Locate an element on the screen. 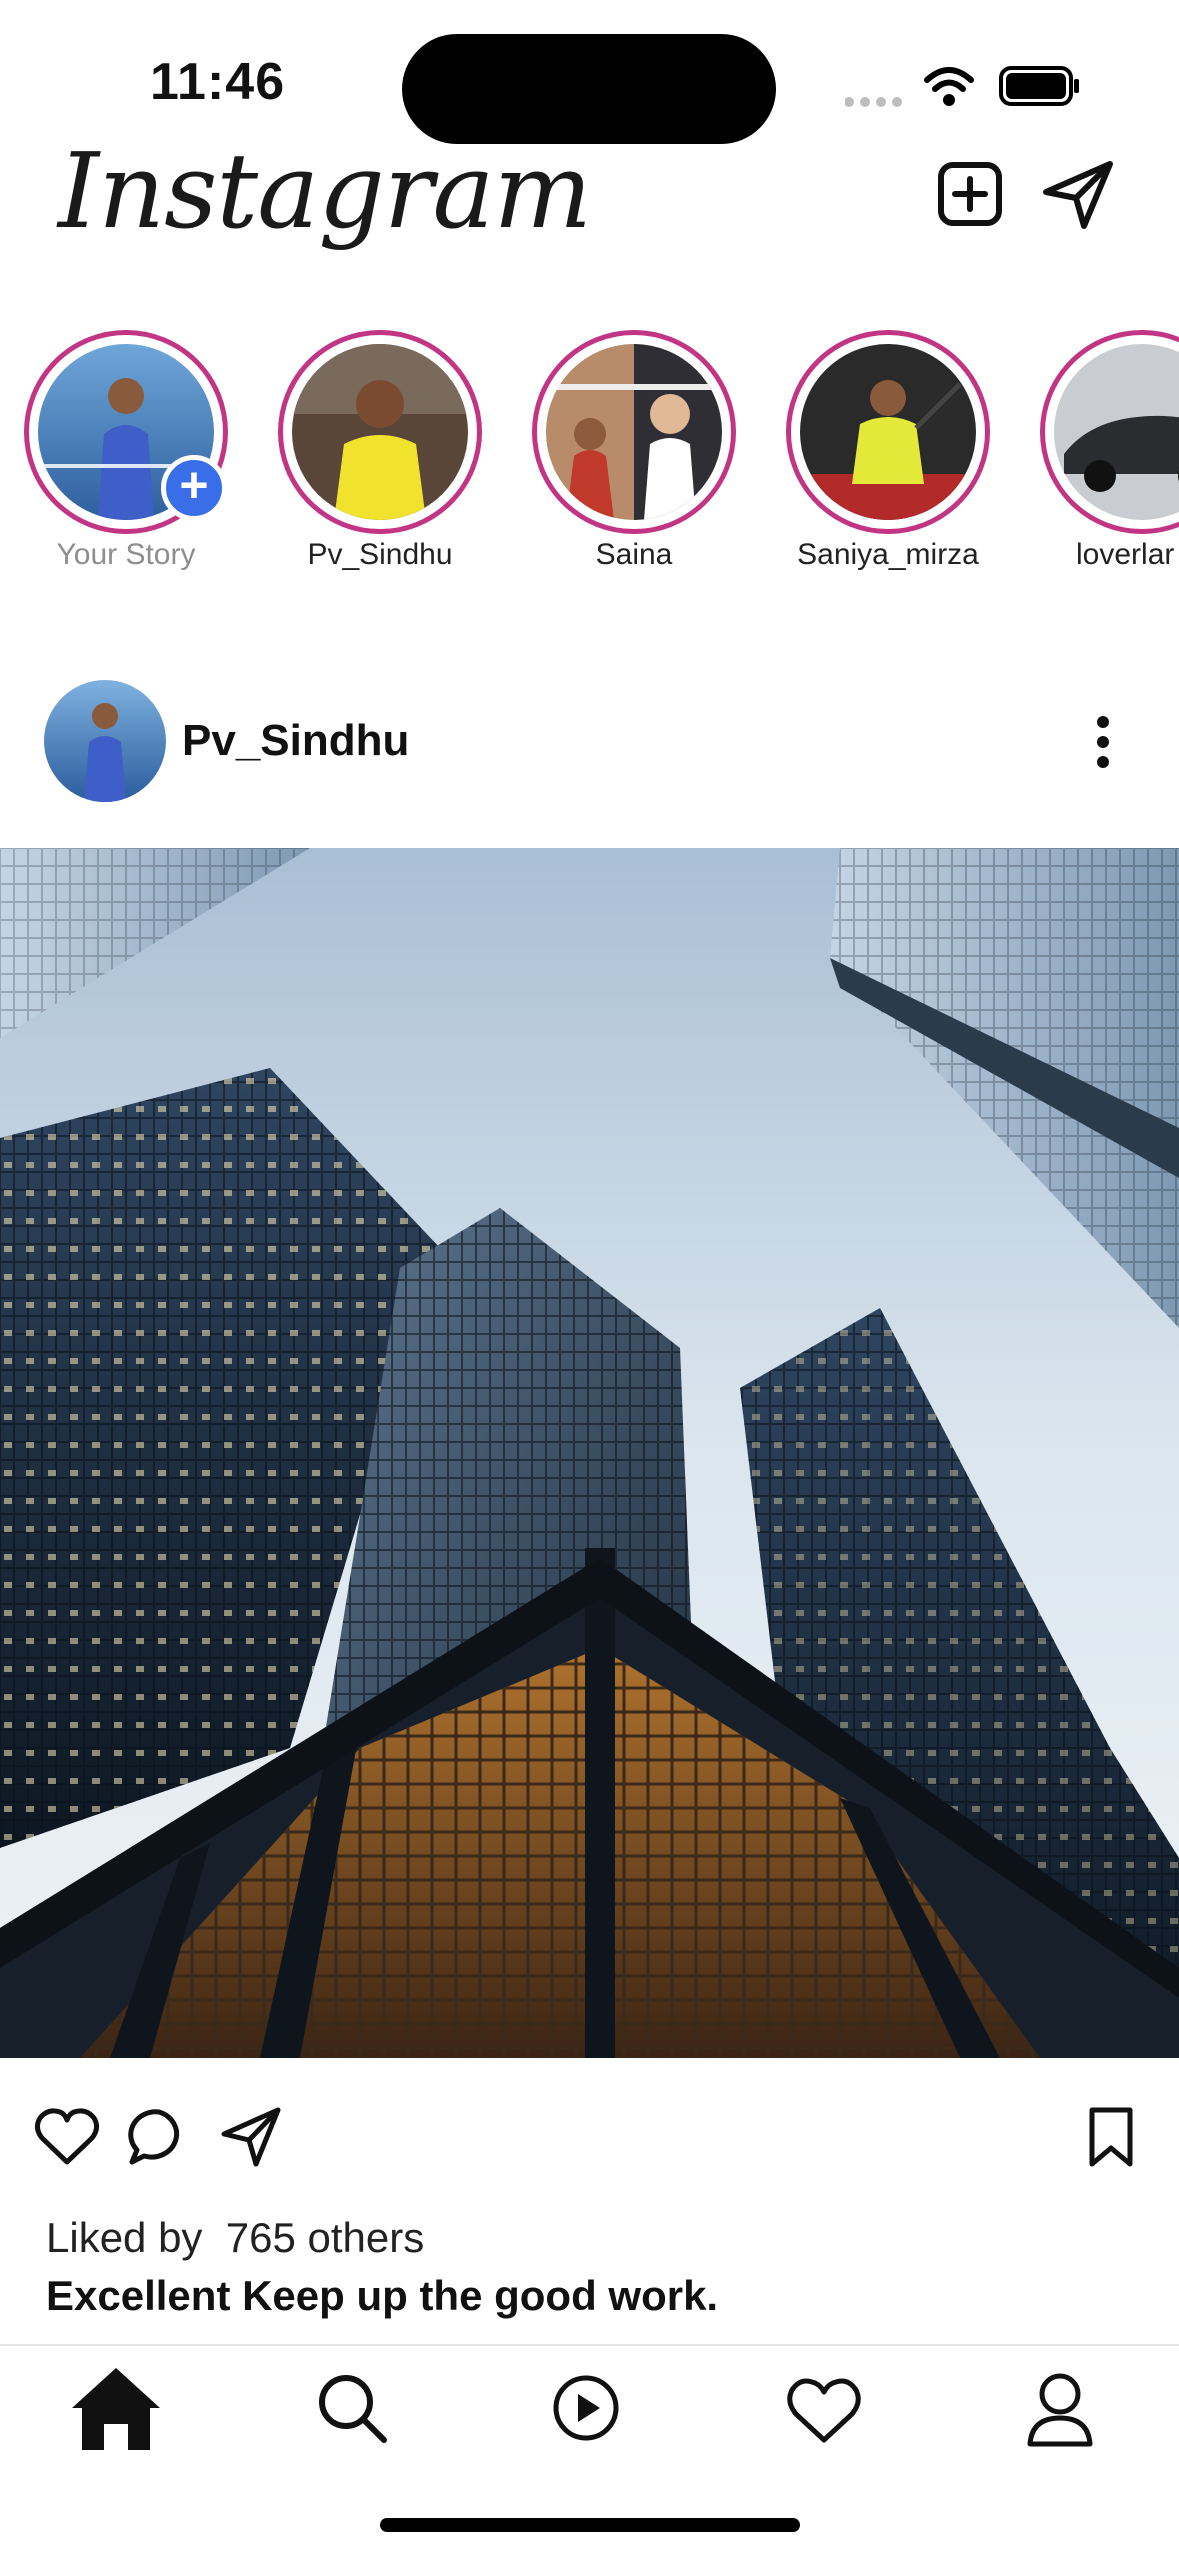 This screenshot has width=1179, height=2556. like-icon is located at coordinates (67, 2136).